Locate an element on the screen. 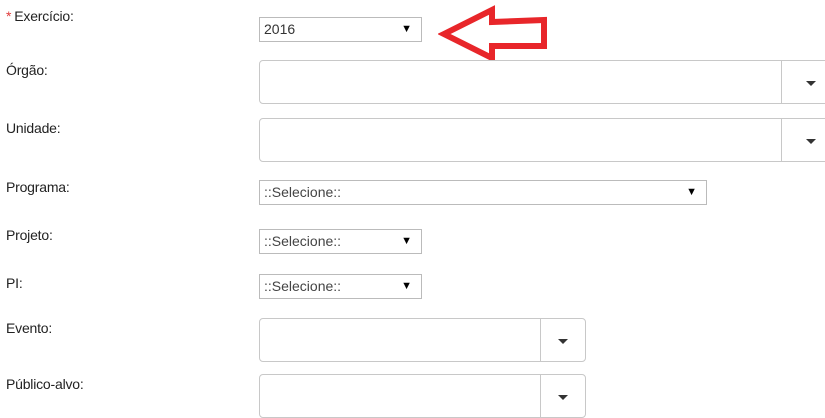 Image resolution: width=825 pixels, height=418 pixels. publico-alvo-combobox is located at coordinates (422, 396).